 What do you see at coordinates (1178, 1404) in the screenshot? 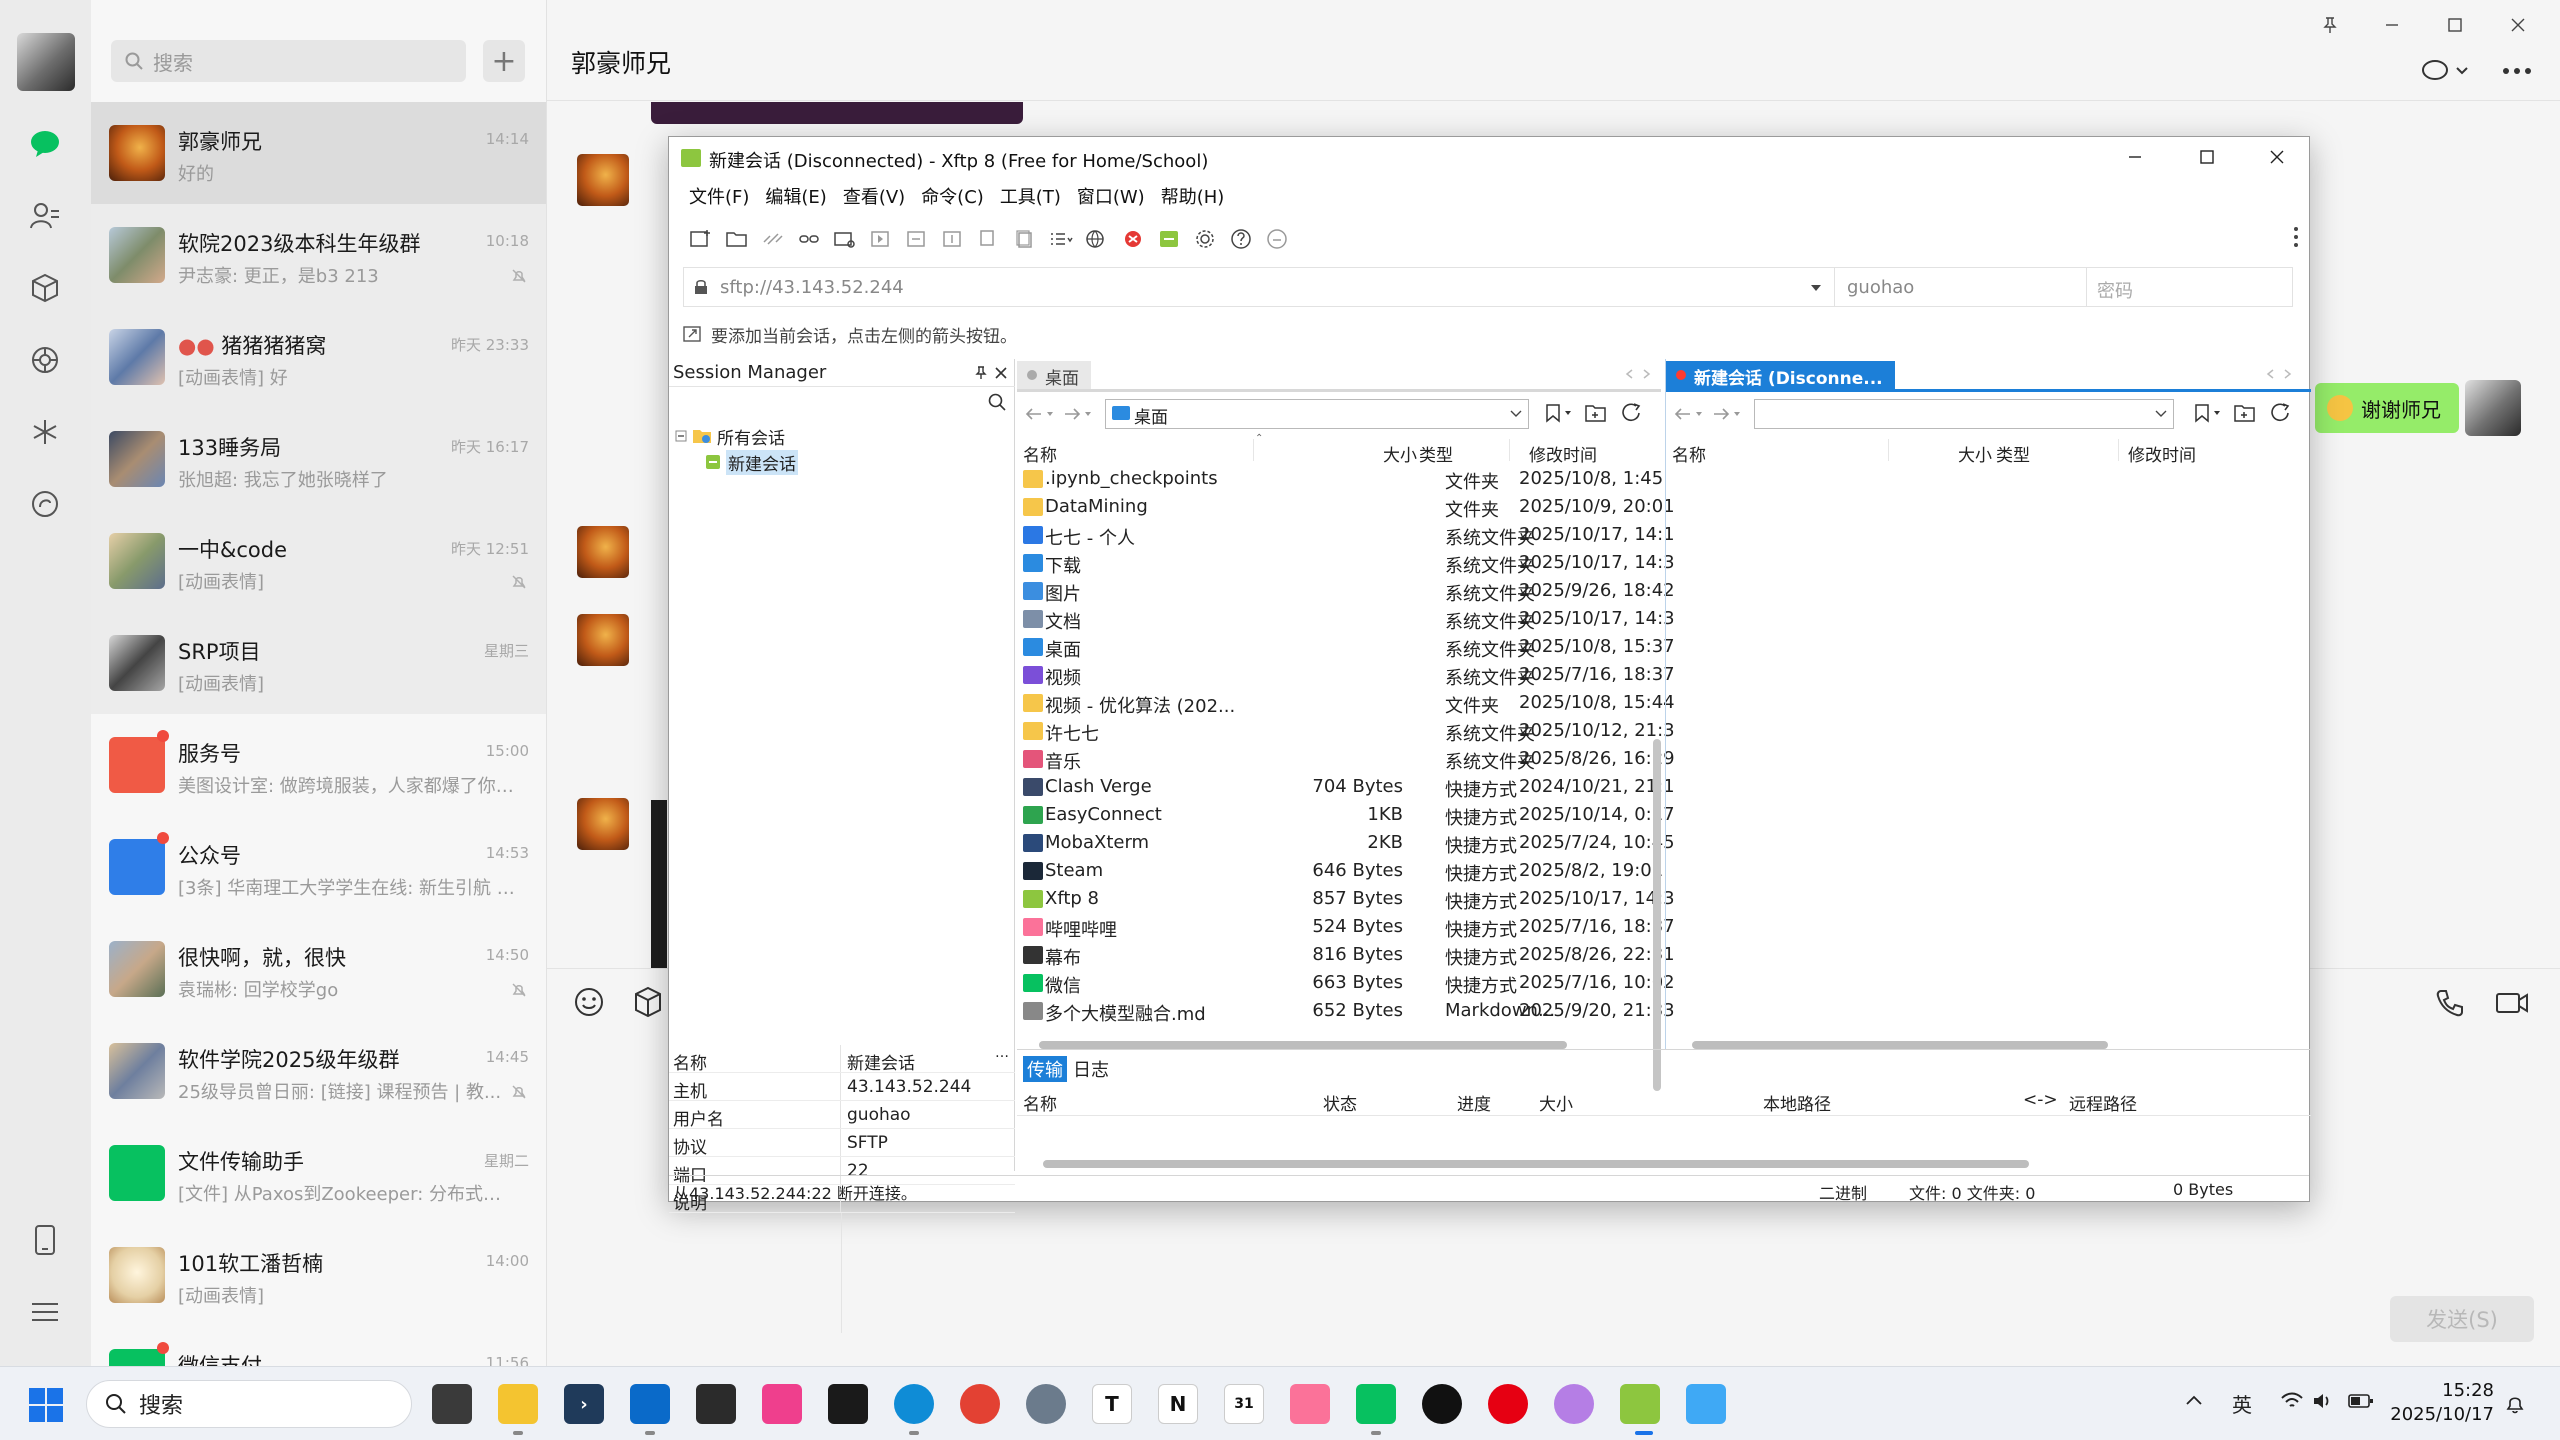
I see `notion-icon: N` at bounding box center [1178, 1404].